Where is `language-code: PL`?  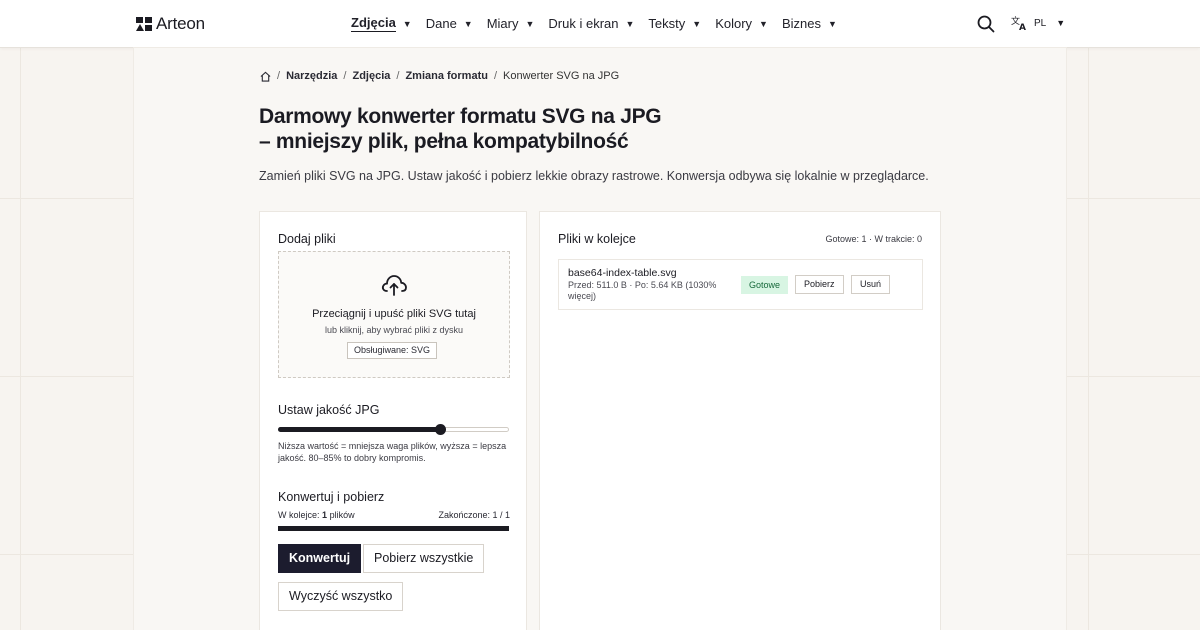
language-code: PL is located at coordinates (1040, 23).